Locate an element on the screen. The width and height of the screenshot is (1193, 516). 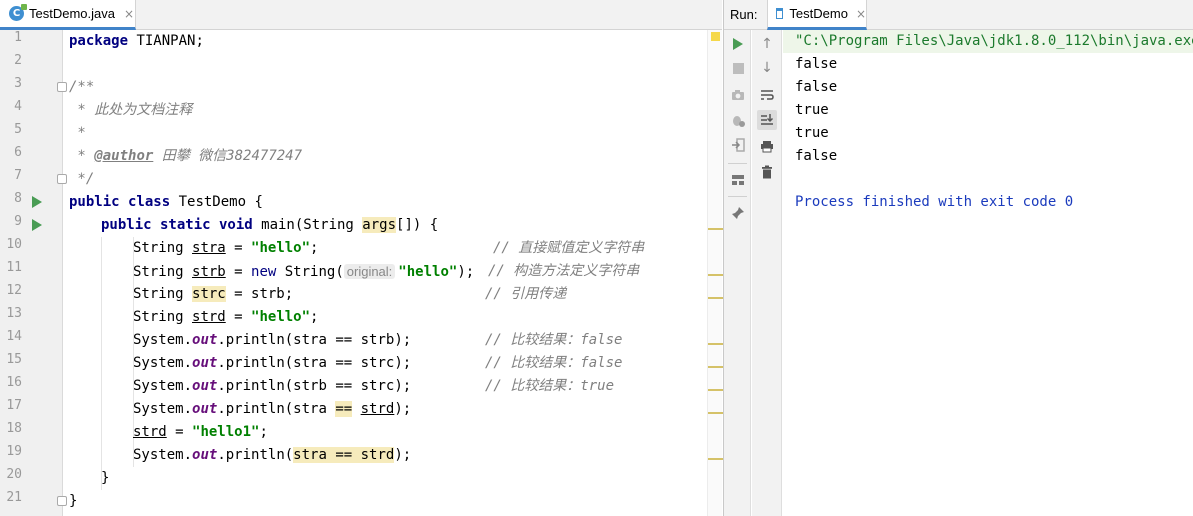
line-number: 5 is located at coordinates (18, 129).